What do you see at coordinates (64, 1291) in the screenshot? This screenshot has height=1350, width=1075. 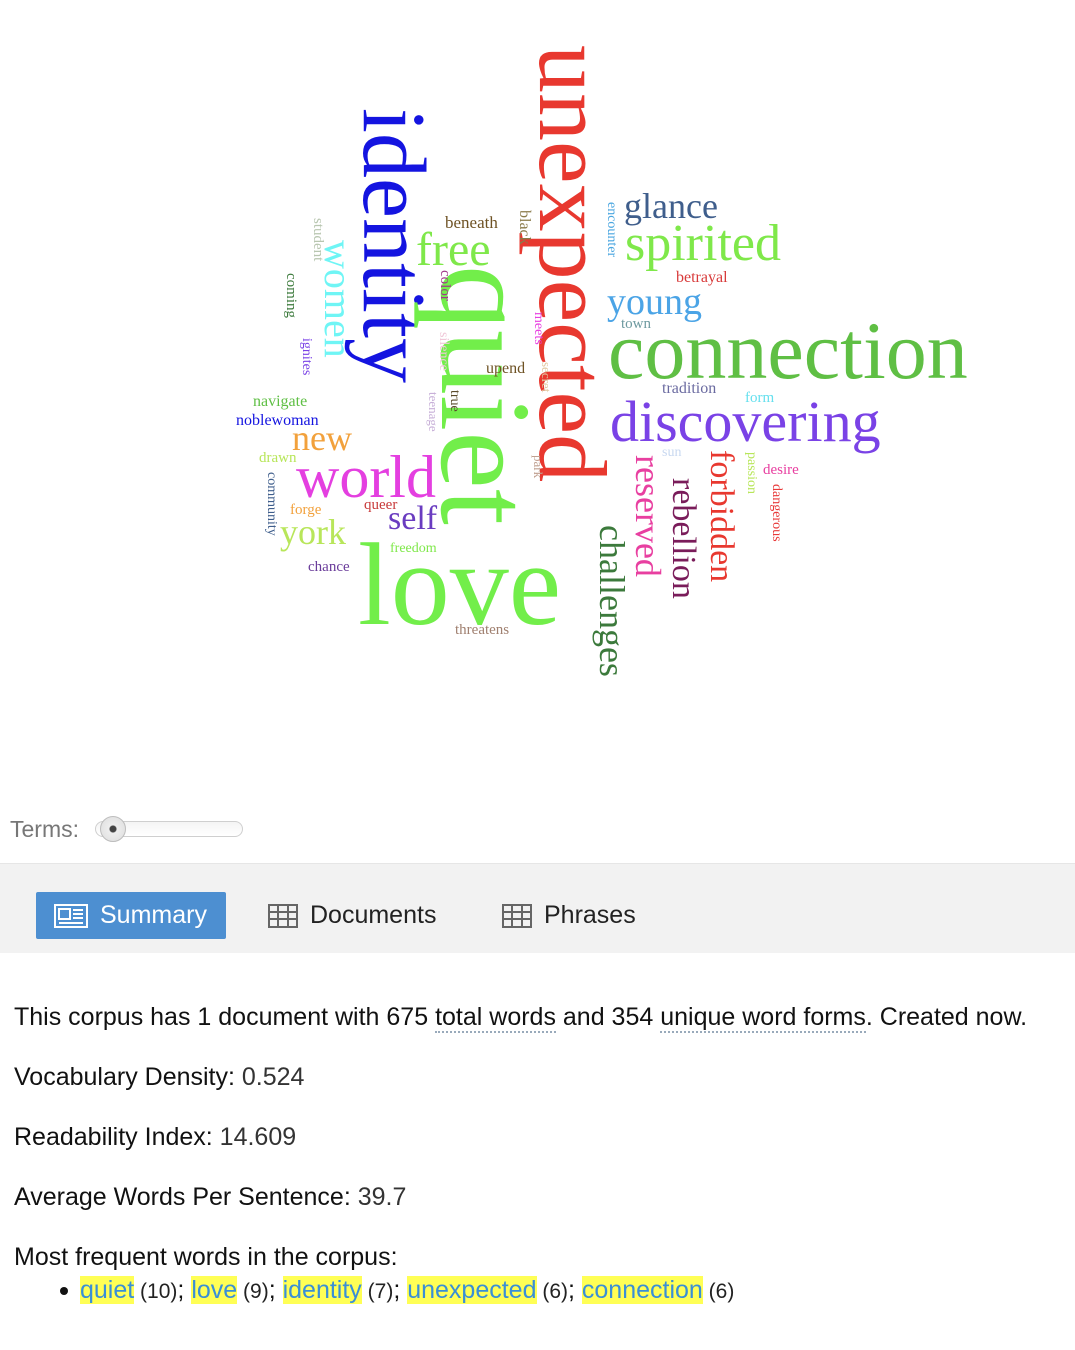 I see `list-bullet` at bounding box center [64, 1291].